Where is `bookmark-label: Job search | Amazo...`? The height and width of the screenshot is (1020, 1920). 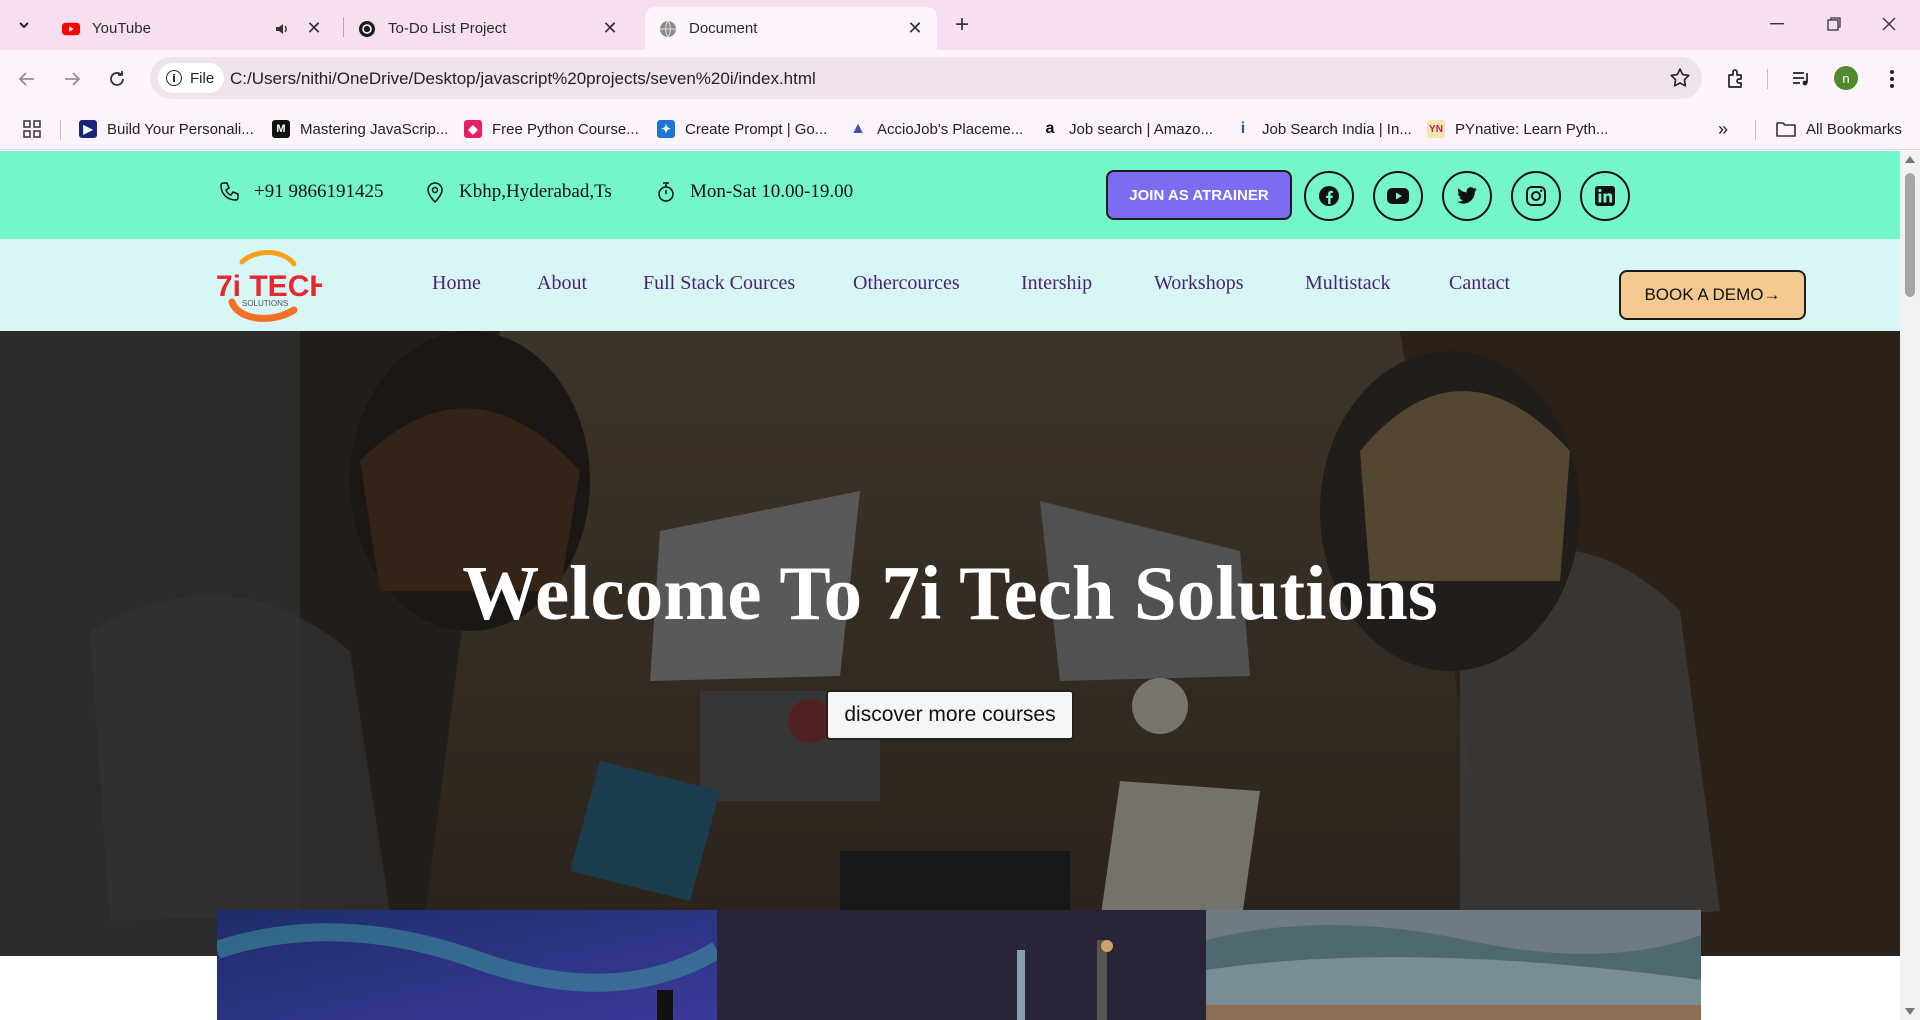
bookmark-label: Job search | Amazo... is located at coordinates (1141, 129).